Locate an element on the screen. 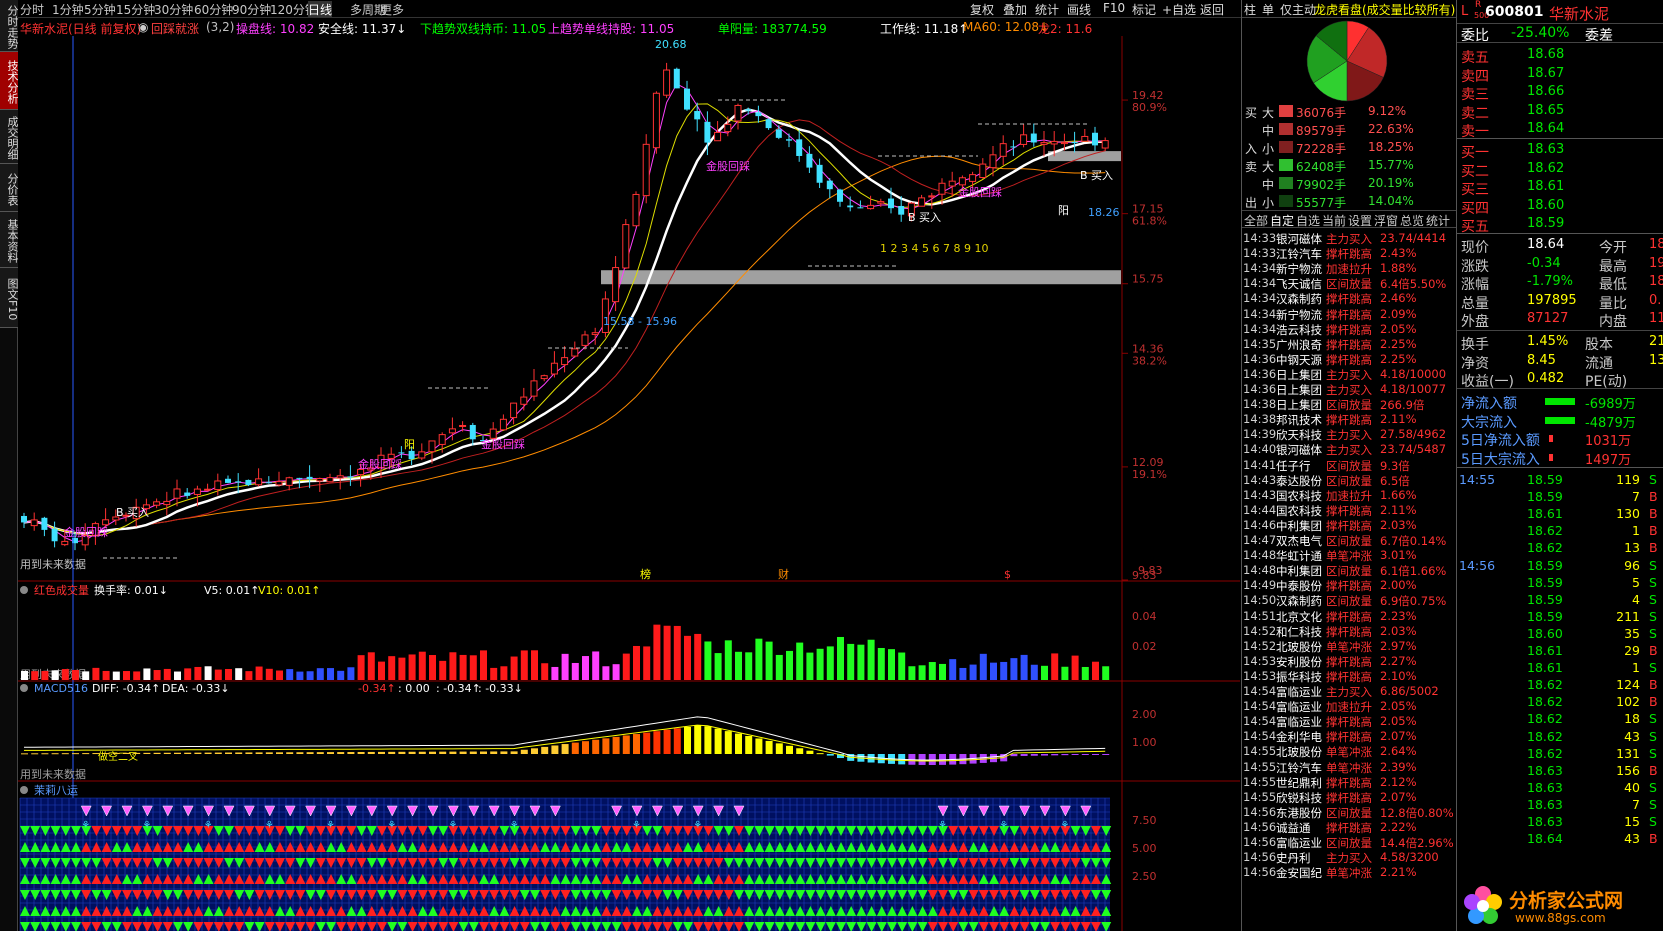  alert-row: 14:56 富临运业 区间放量 14.4倍2.96% is located at coordinates (1349, 842).